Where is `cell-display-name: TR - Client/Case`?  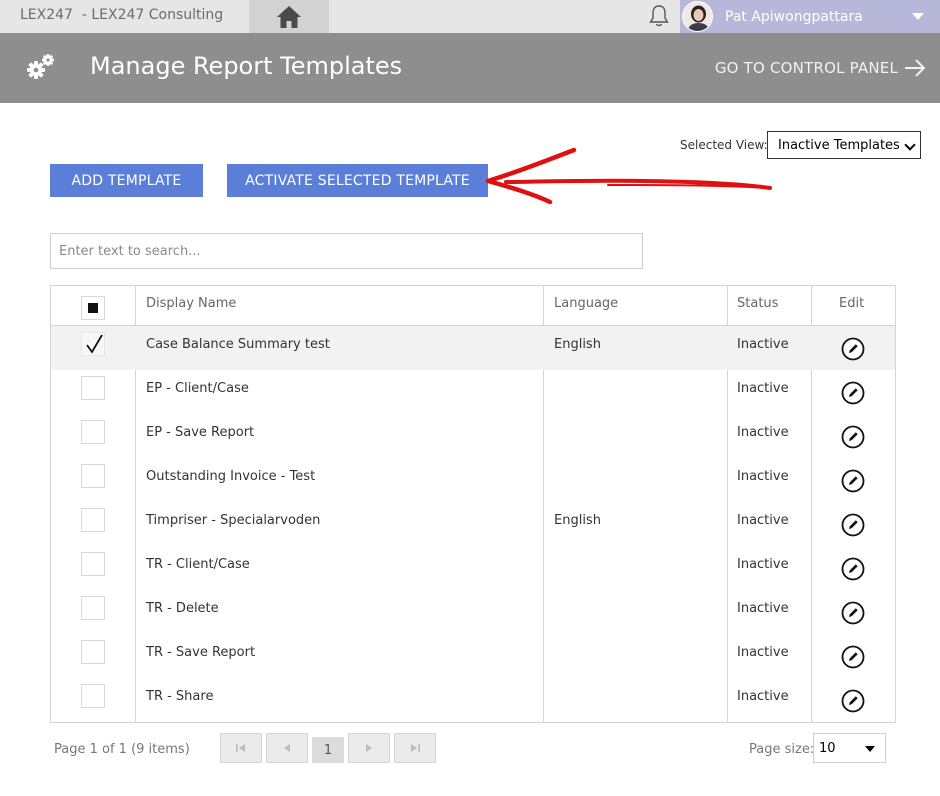 cell-display-name: TR - Client/Case is located at coordinates (198, 564).